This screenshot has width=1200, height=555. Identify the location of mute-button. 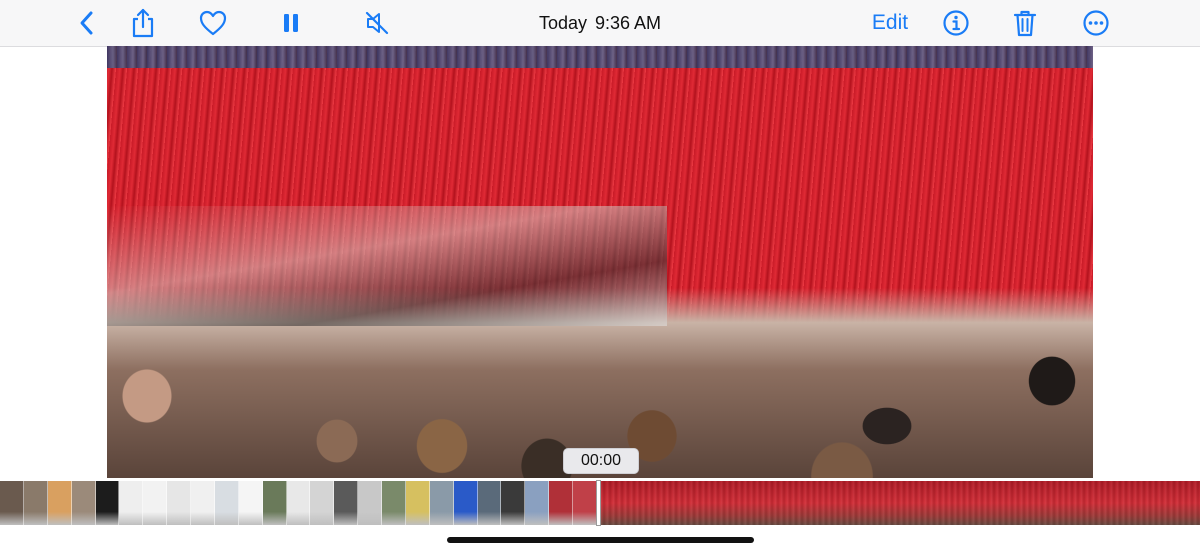
(377, 23).